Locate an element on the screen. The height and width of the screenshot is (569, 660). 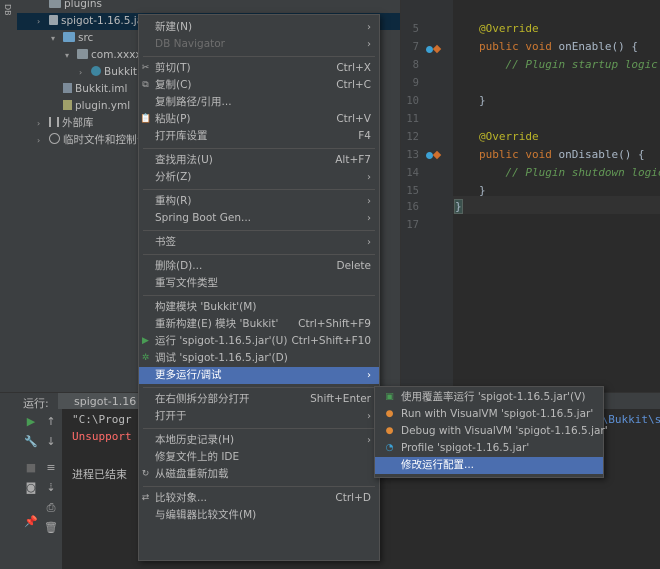
menu-item: 分析(Z) › is located at coordinates (259, 177).